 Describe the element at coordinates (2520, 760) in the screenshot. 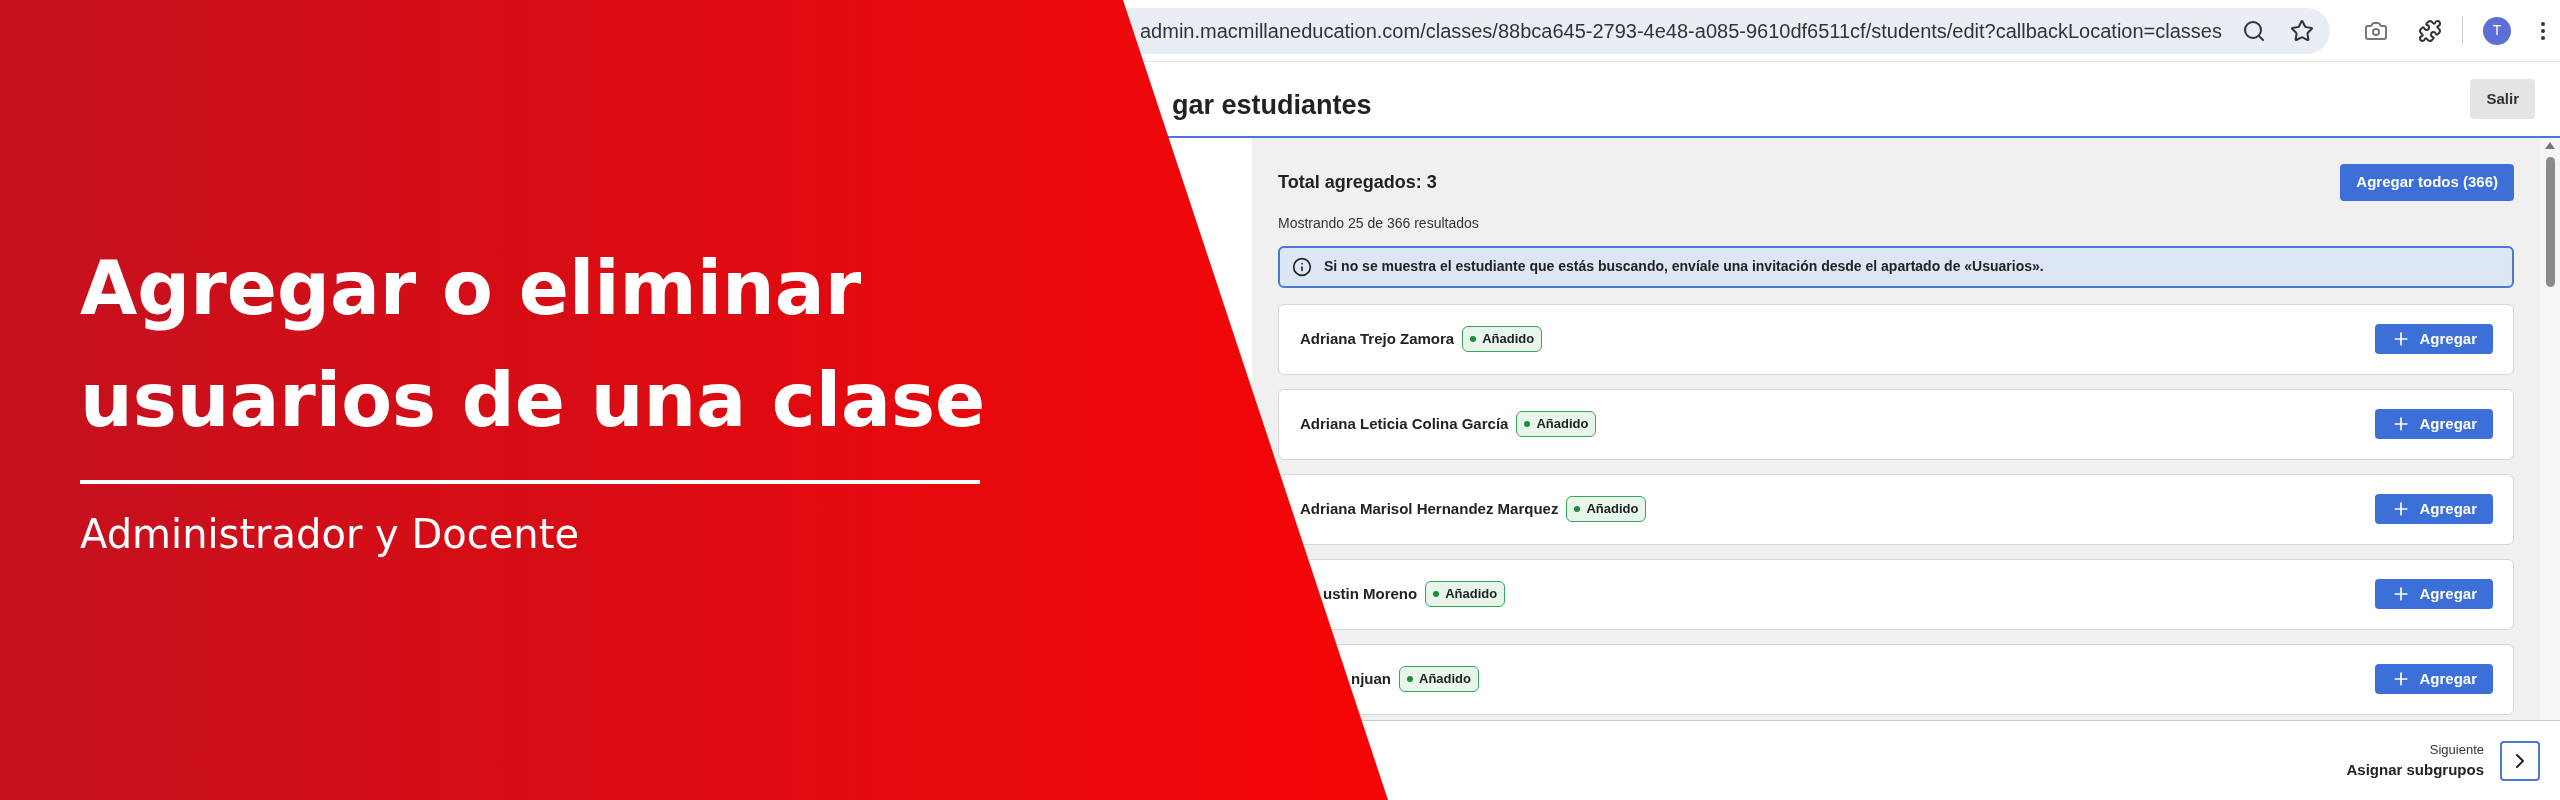

I see `next-button` at that location.